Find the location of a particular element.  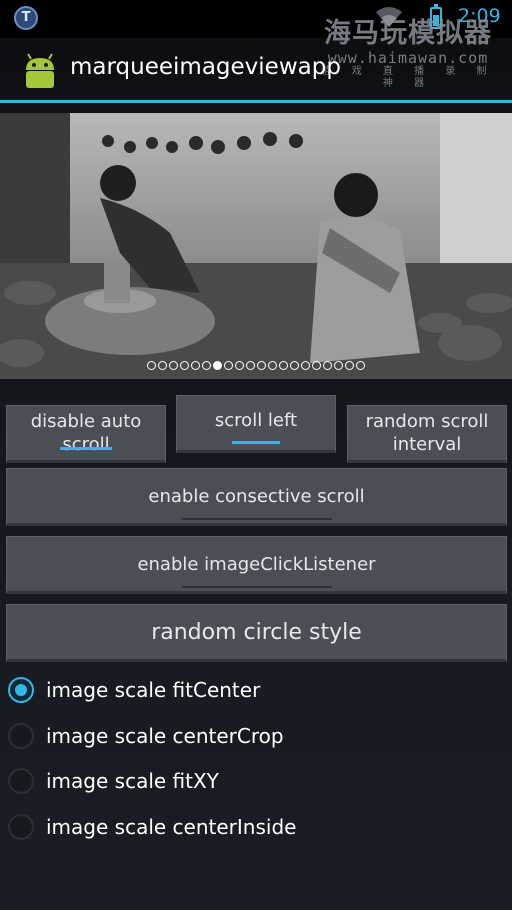

radio-label: image scale fitCenter is located at coordinates (153, 690).